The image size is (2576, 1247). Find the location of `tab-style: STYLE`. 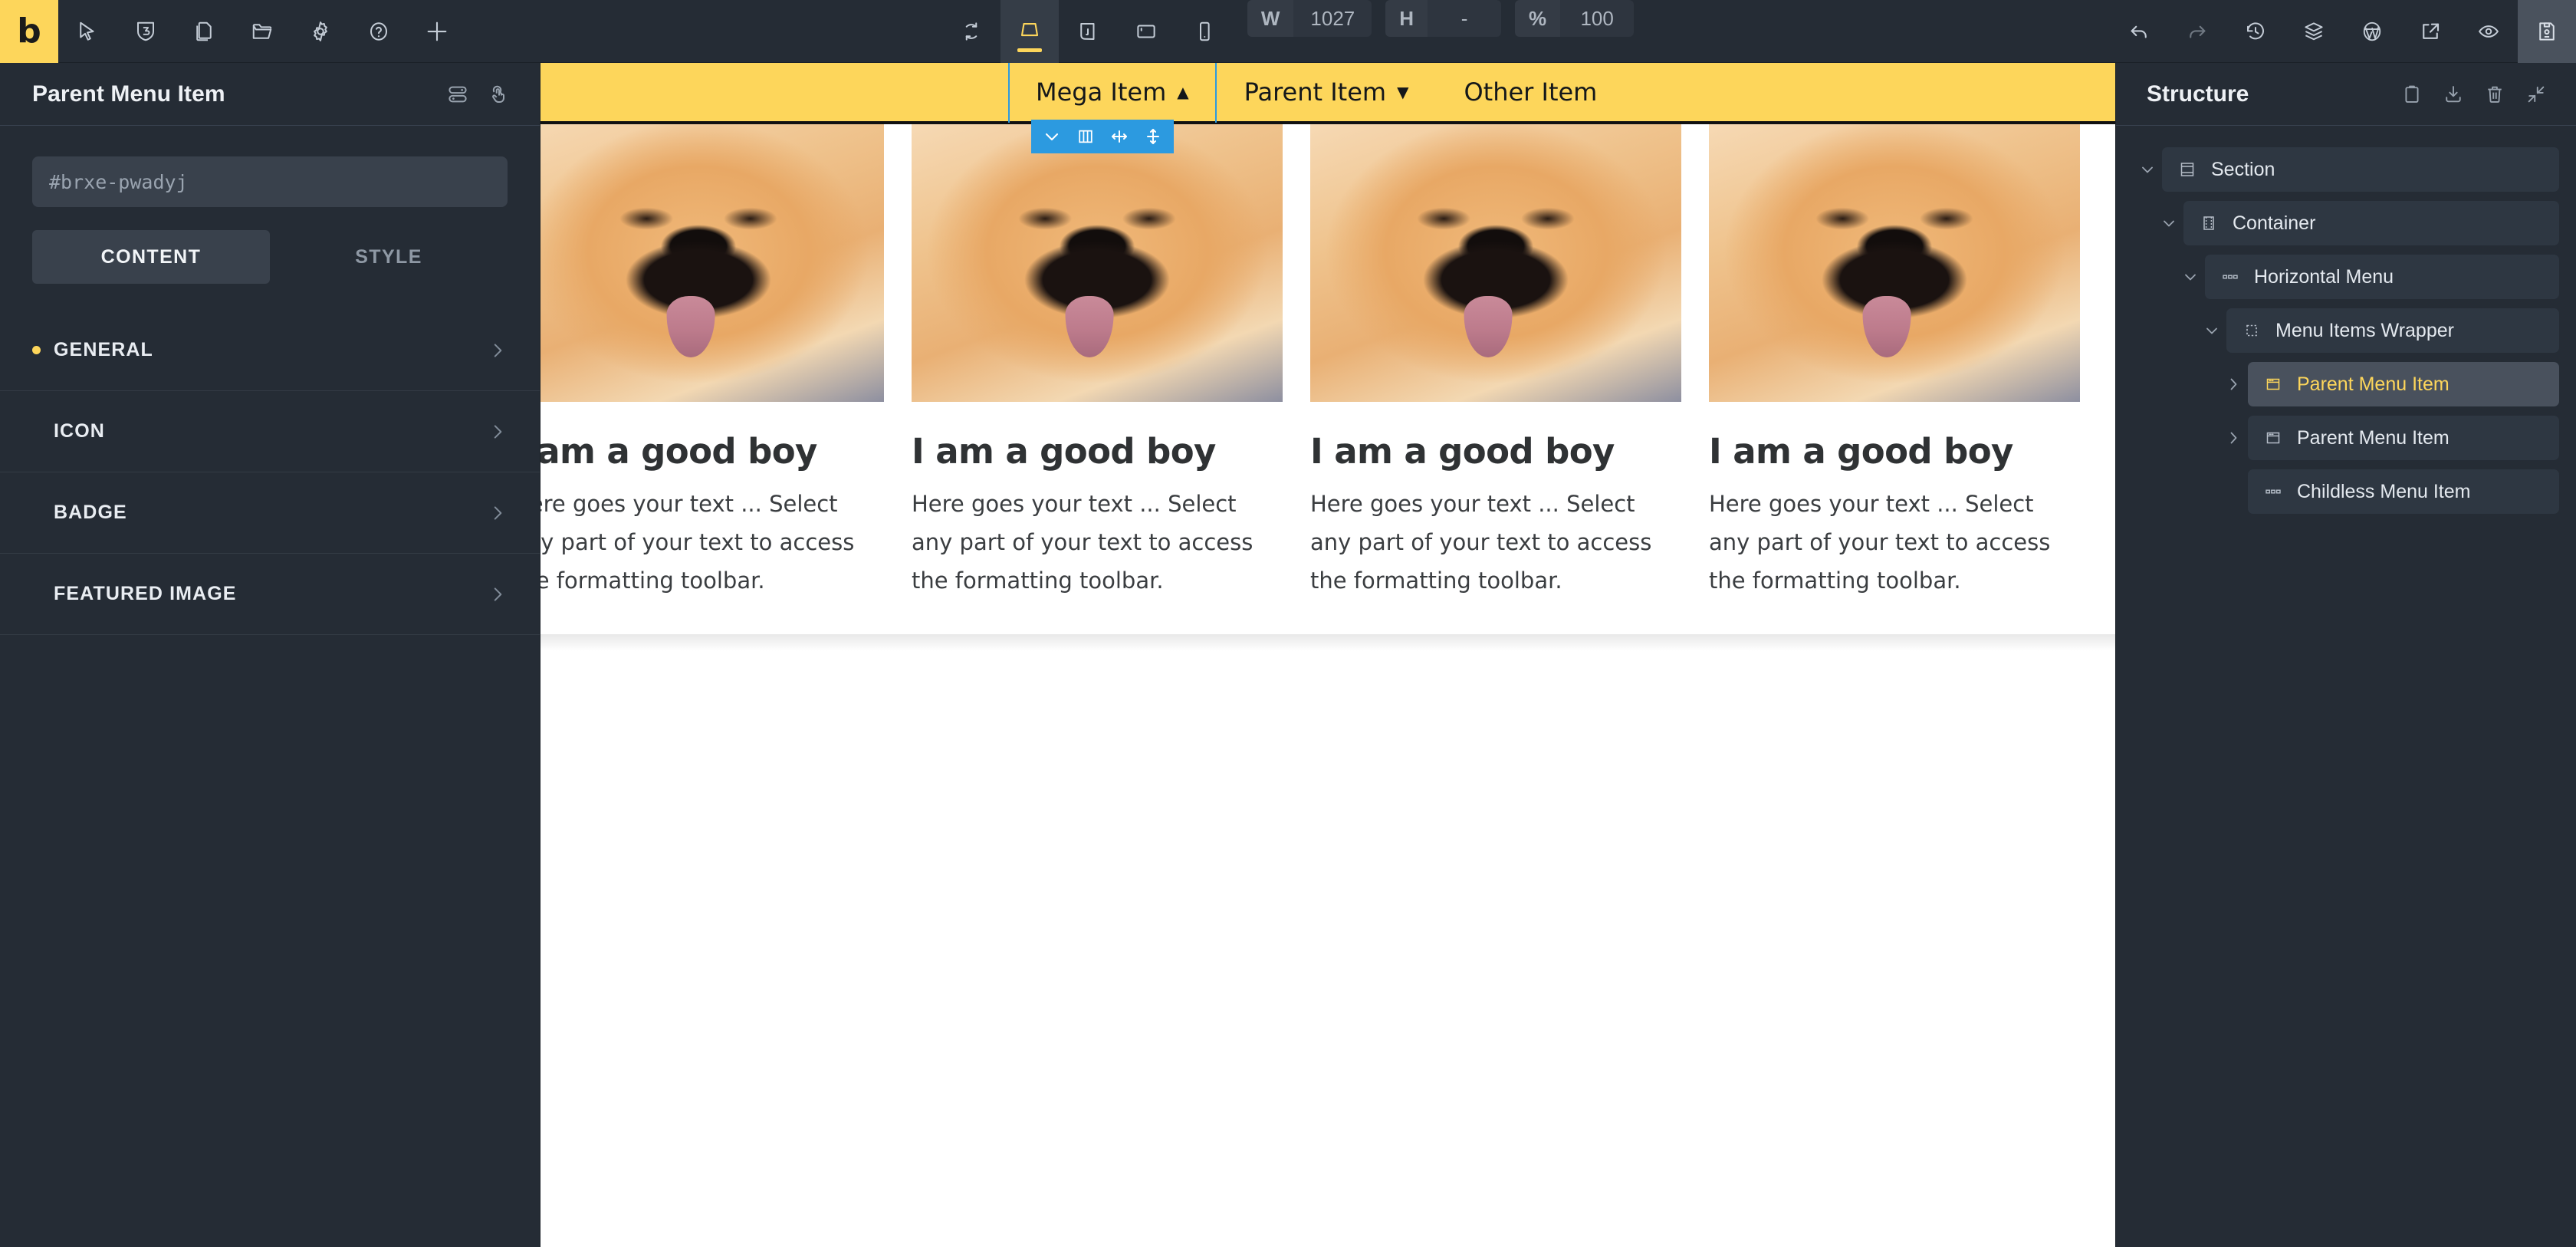

tab-style: STYLE is located at coordinates (389, 257).